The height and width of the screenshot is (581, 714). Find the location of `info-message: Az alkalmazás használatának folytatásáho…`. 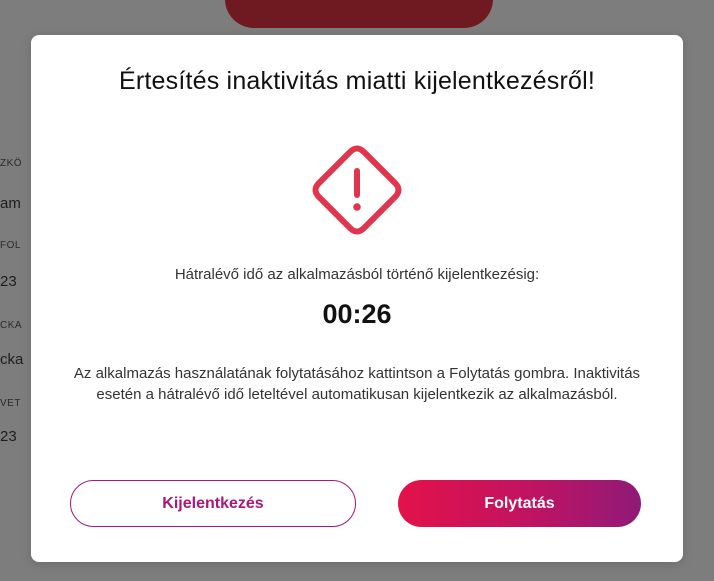

info-message: Az alkalmazás használatának folytatásáho… is located at coordinates (357, 384).